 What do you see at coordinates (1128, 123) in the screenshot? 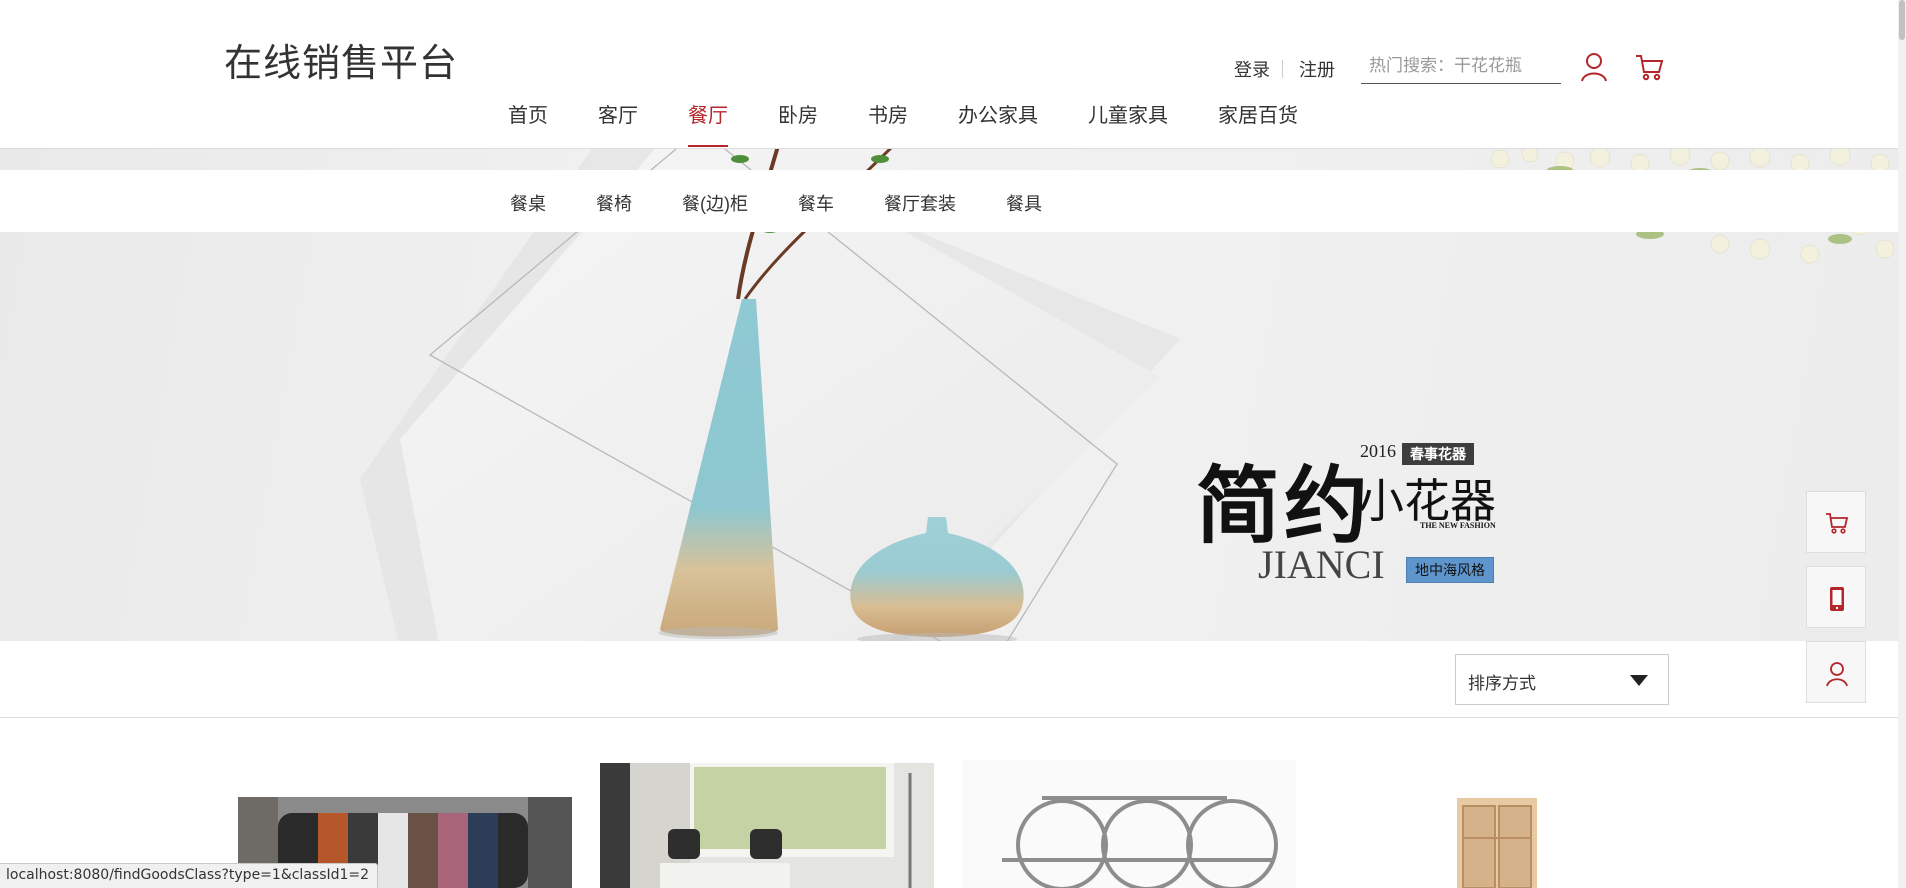
I see `nav-item-kids-furniture: 儿童家具` at bounding box center [1128, 123].